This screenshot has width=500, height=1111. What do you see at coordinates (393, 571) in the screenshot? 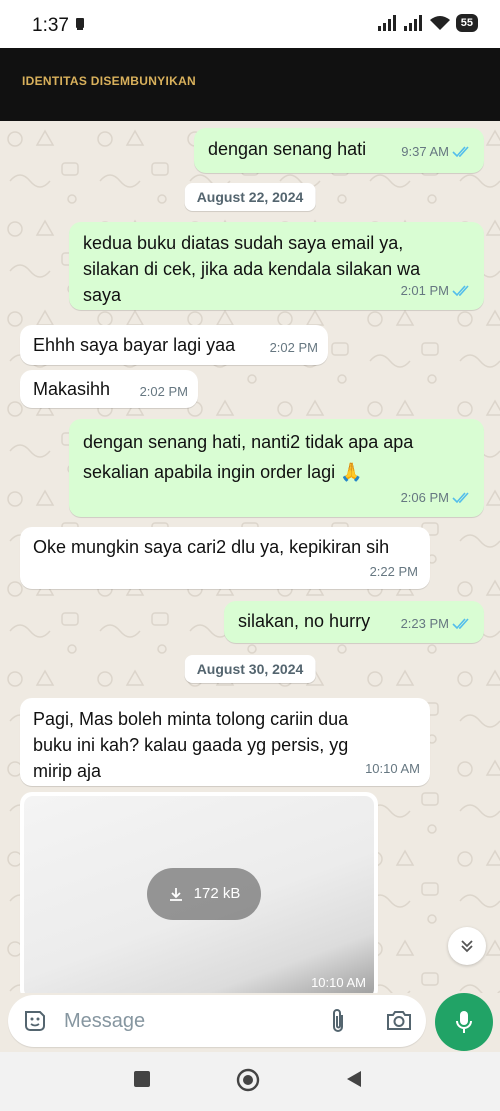
I see `message-time: 2:22 PM` at bounding box center [393, 571].